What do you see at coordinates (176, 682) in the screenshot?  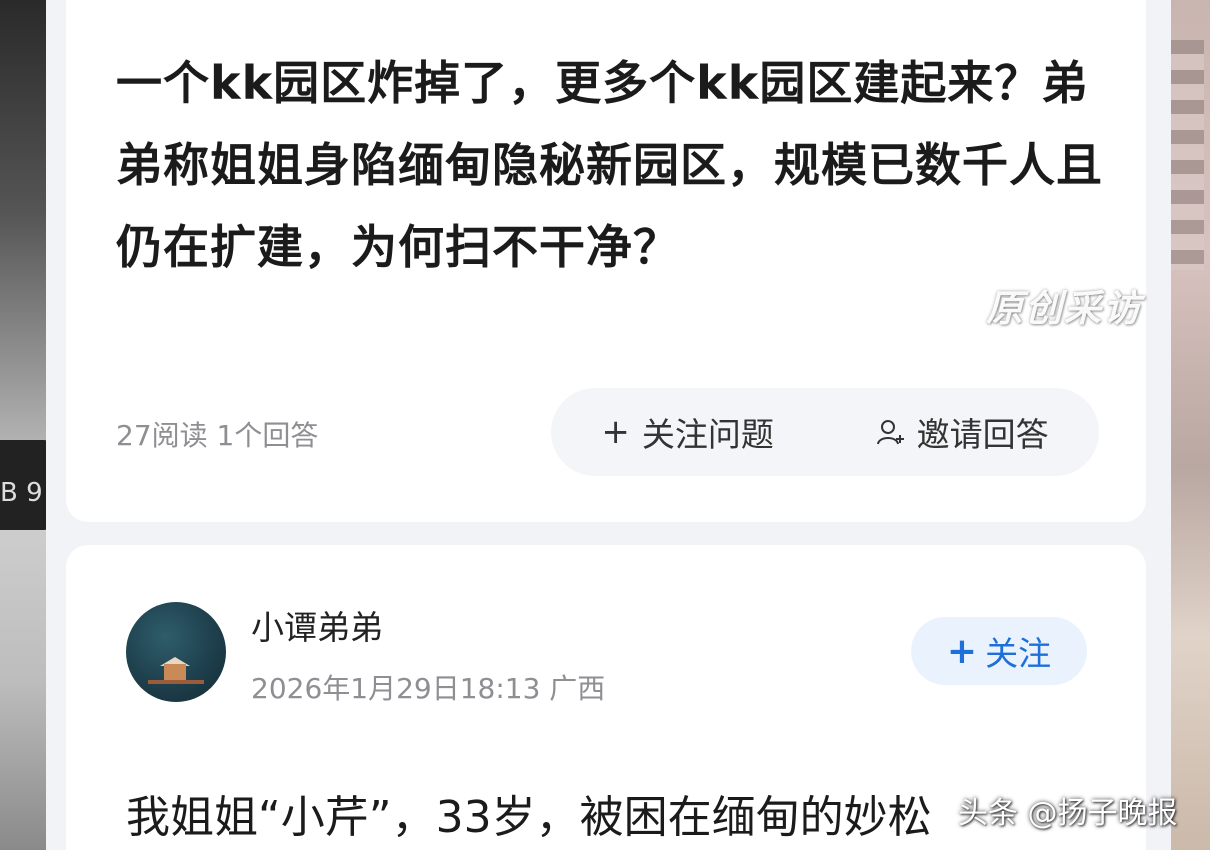 I see `avatar-ground` at bounding box center [176, 682].